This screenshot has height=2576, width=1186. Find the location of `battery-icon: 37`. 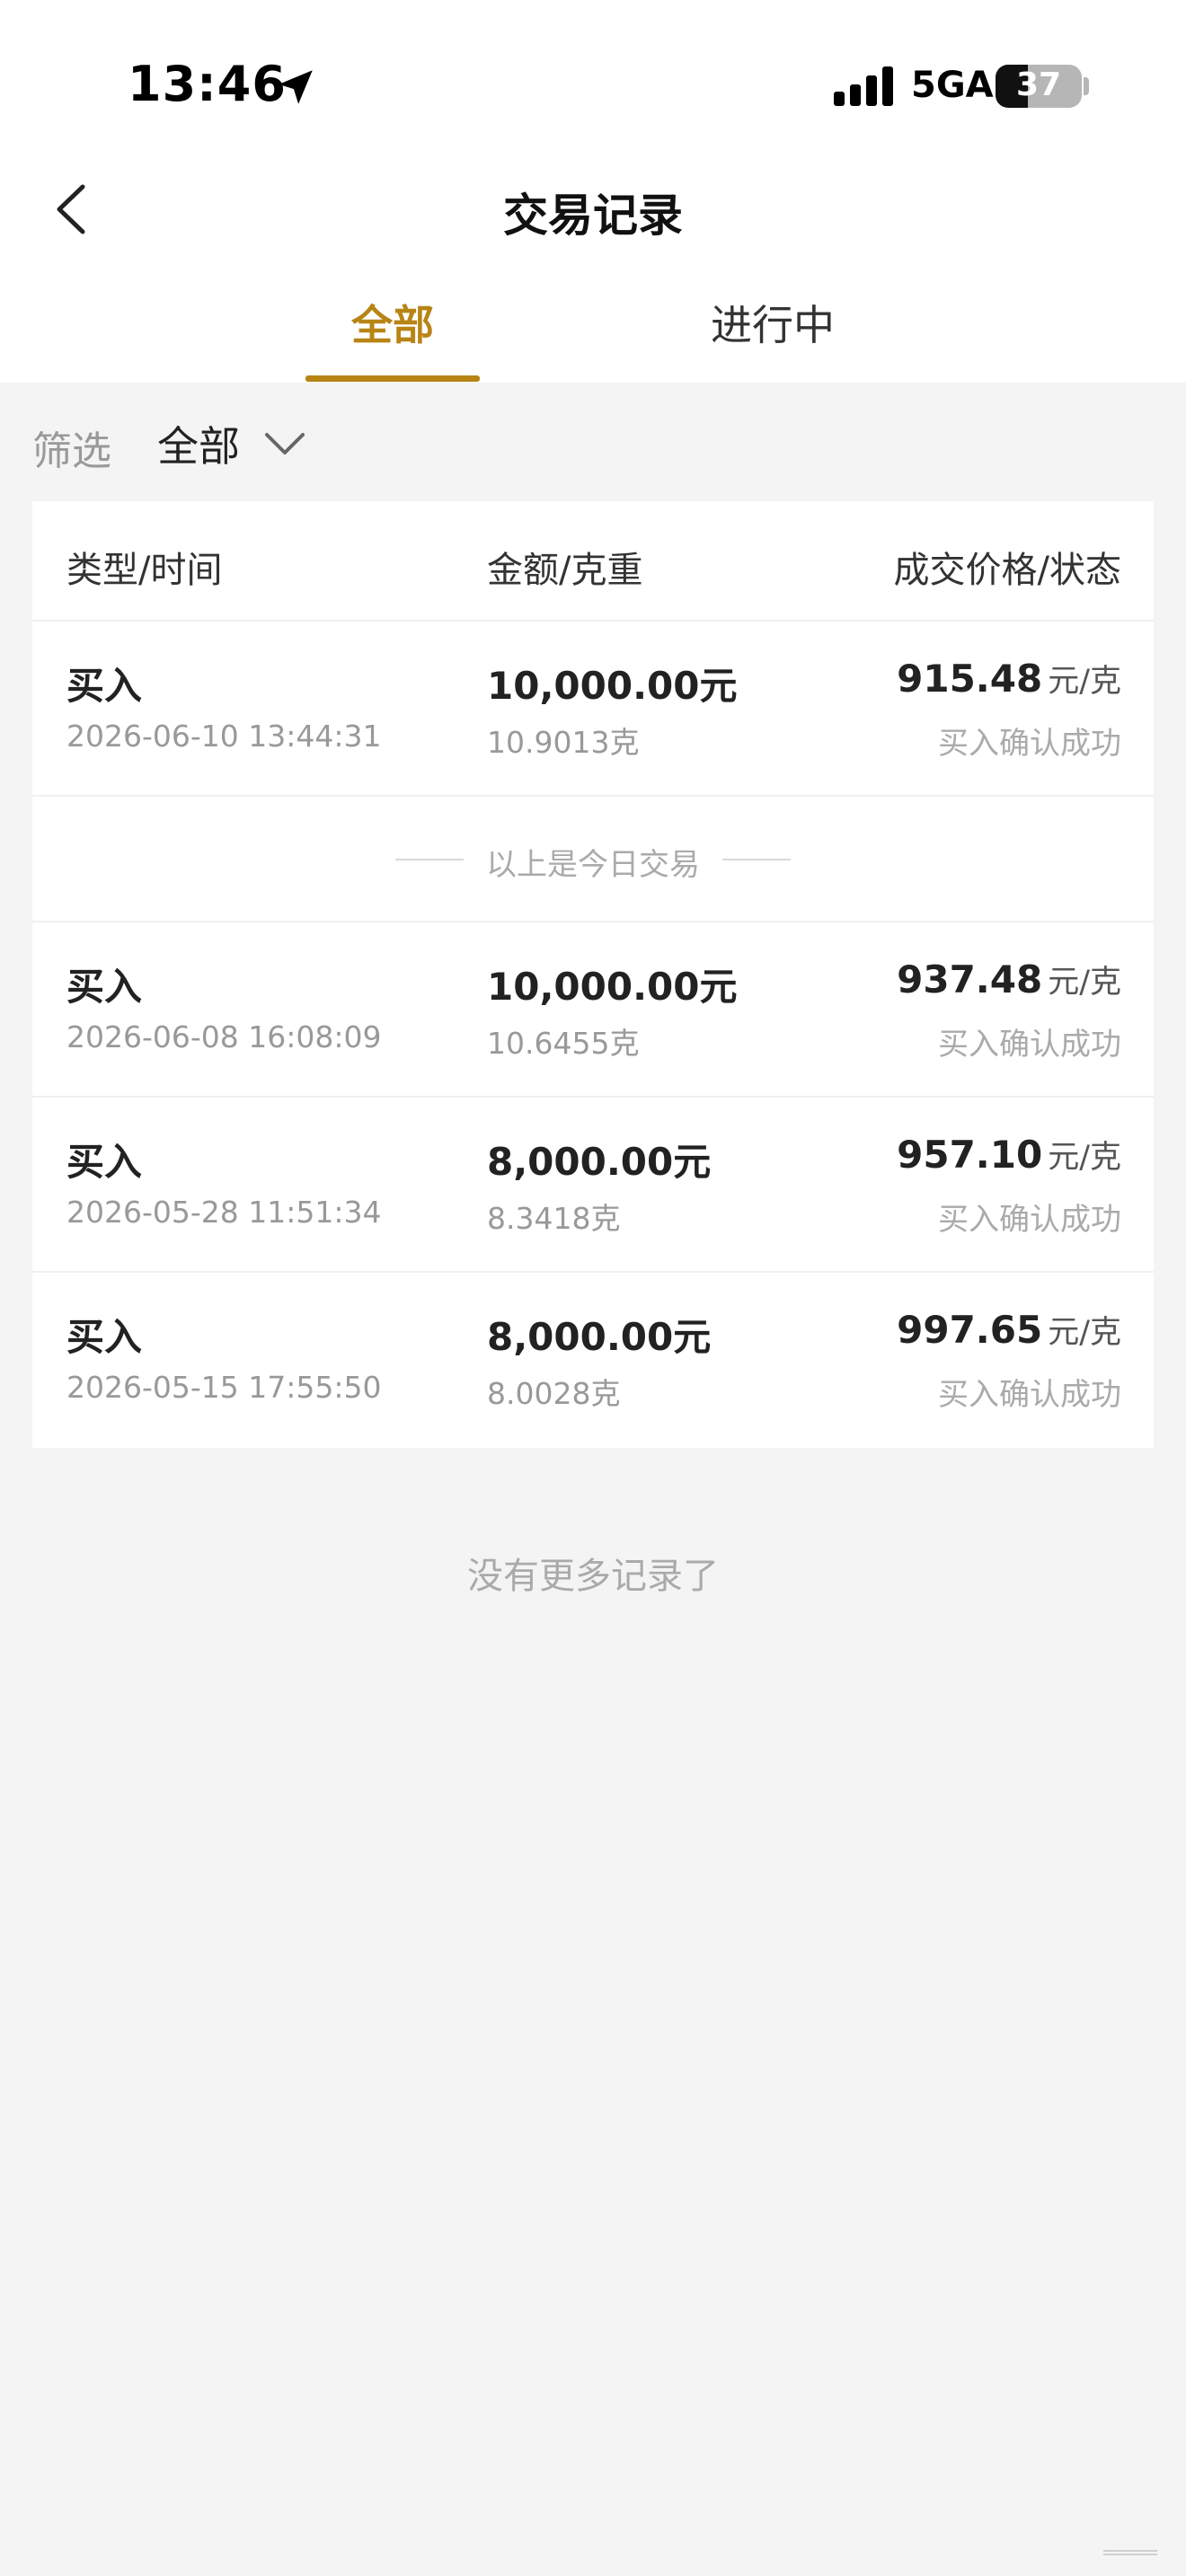

battery-icon: 37 is located at coordinates (1039, 86).